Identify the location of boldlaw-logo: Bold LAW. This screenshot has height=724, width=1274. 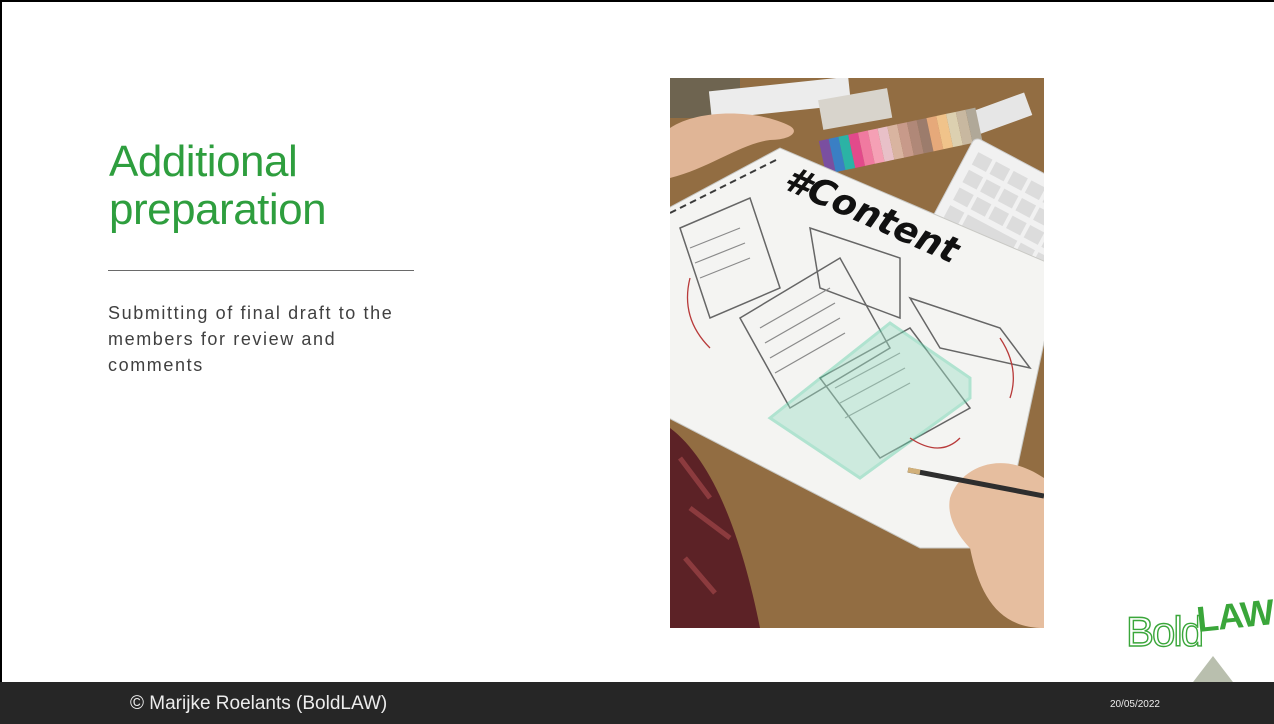
(1197, 634).